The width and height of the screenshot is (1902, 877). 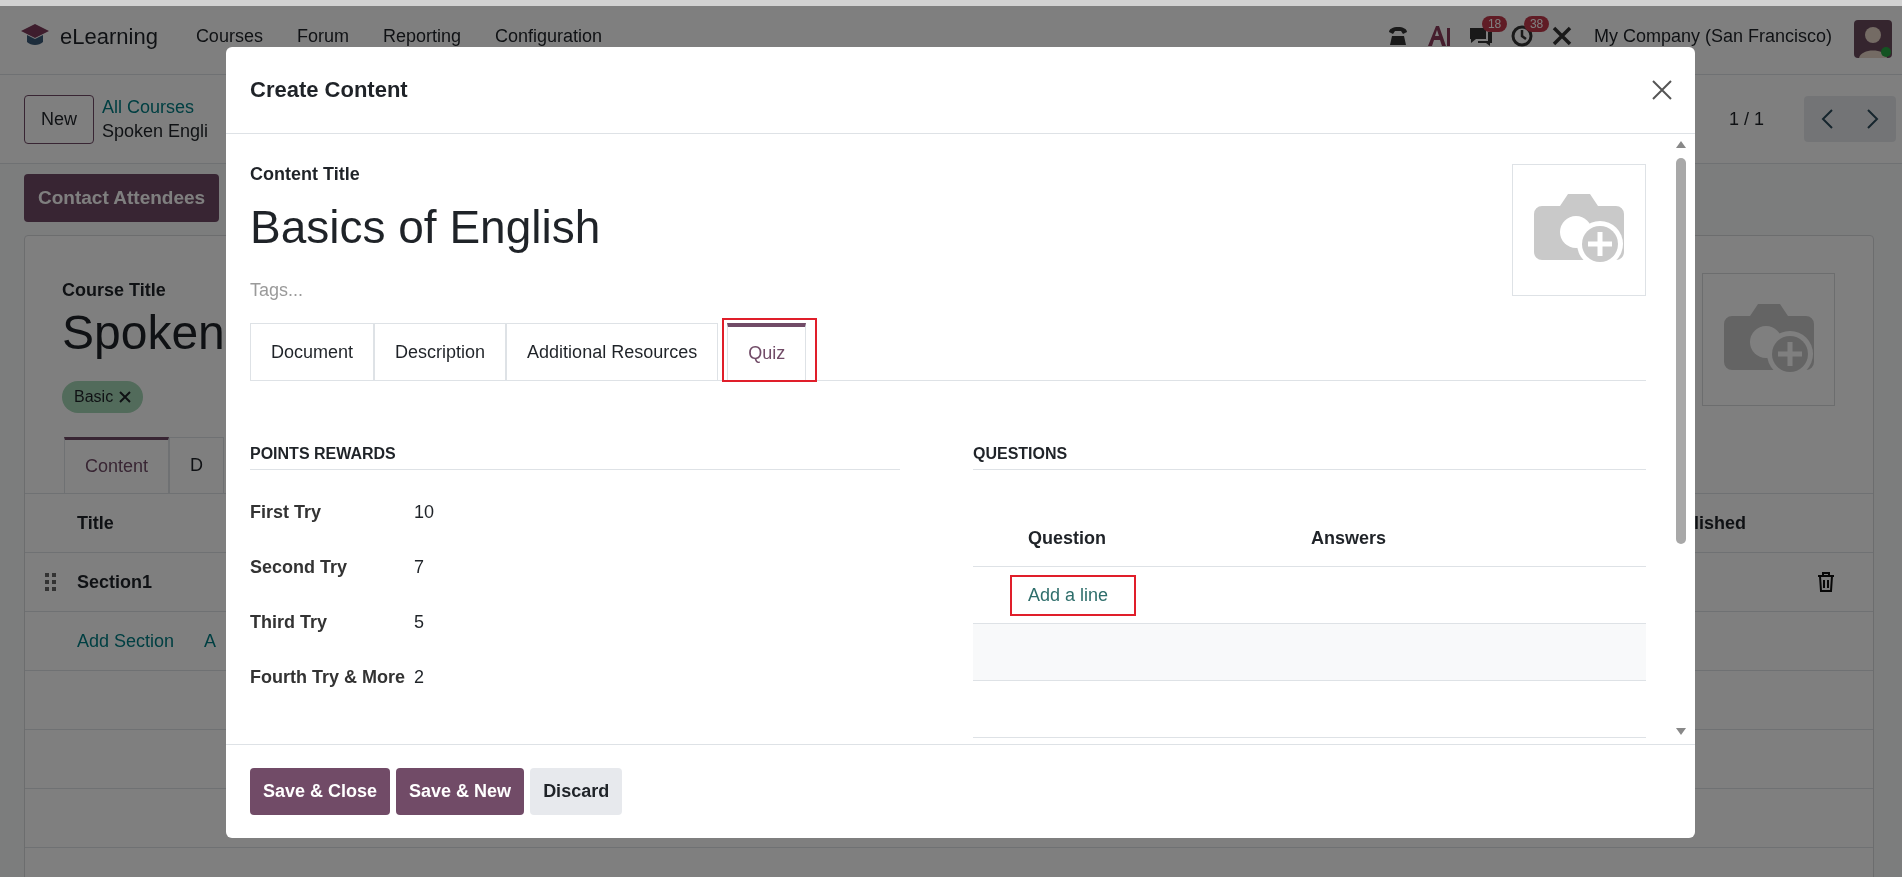 What do you see at coordinates (612, 351) in the screenshot?
I see `tab: Additional Resources` at bounding box center [612, 351].